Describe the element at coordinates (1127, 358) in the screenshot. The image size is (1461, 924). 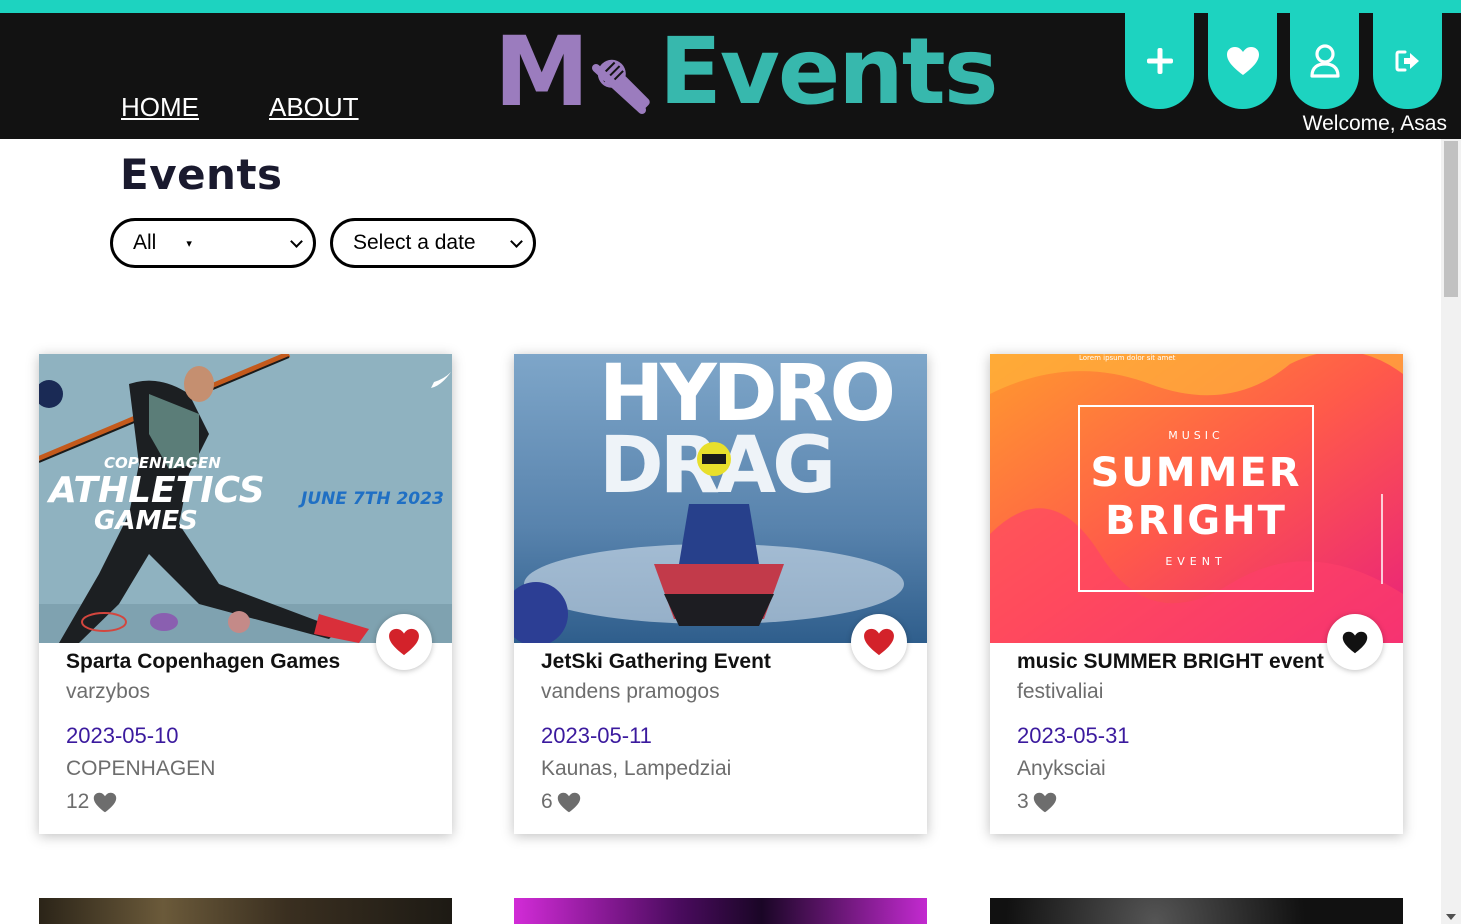
I see `poster-text: Lorem ipsum dolor sit amet` at that location.